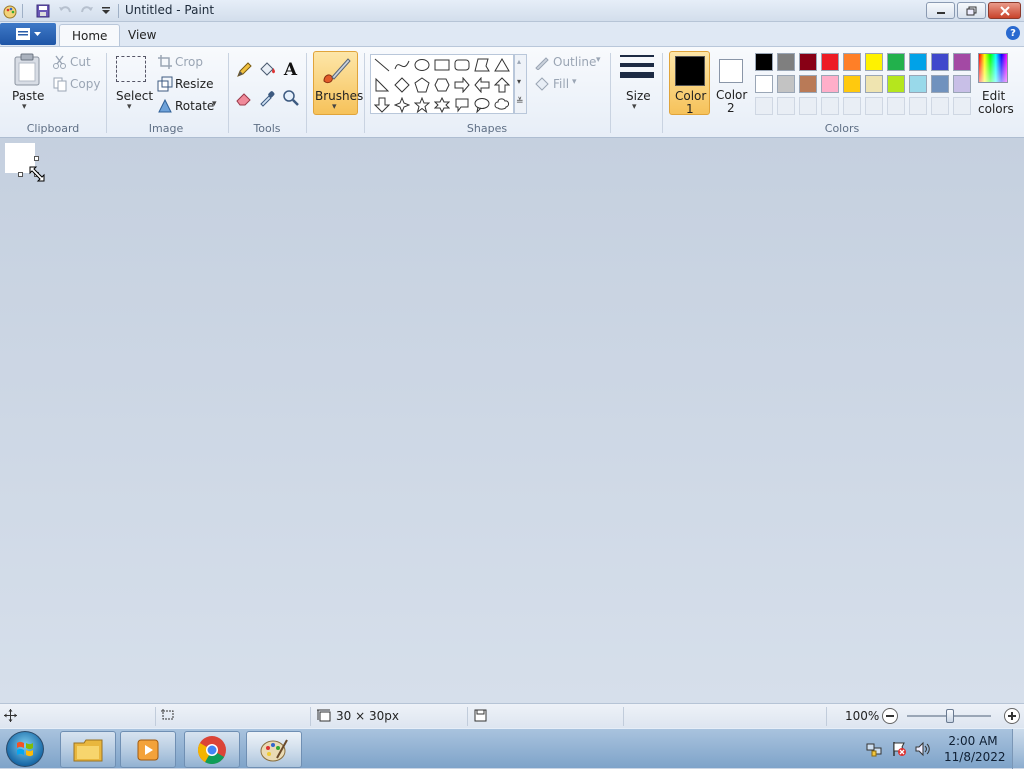 The height and width of the screenshot is (769, 1024). What do you see at coordinates (422, 85) in the screenshot?
I see `pentagon-shape-icon` at bounding box center [422, 85].